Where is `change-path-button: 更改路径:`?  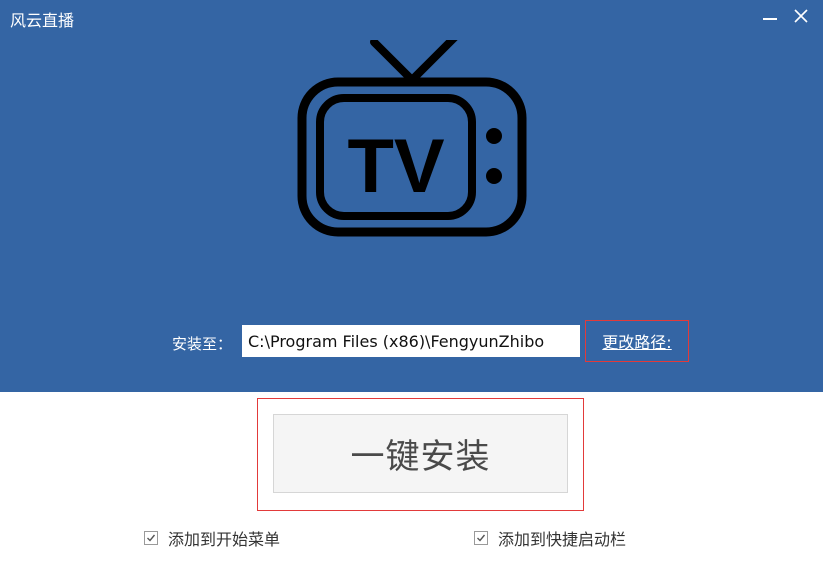
change-path-button: 更改路径: is located at coordinates (637, 341).